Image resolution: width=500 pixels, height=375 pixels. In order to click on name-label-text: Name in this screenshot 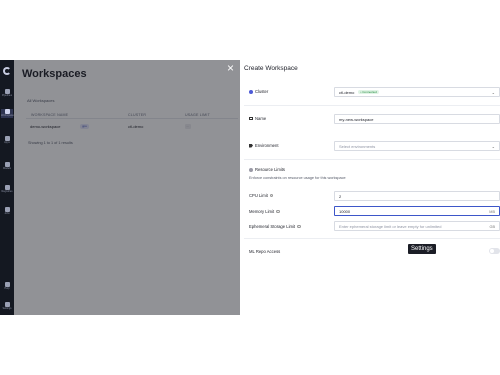, I will do `click(261, 118)`.